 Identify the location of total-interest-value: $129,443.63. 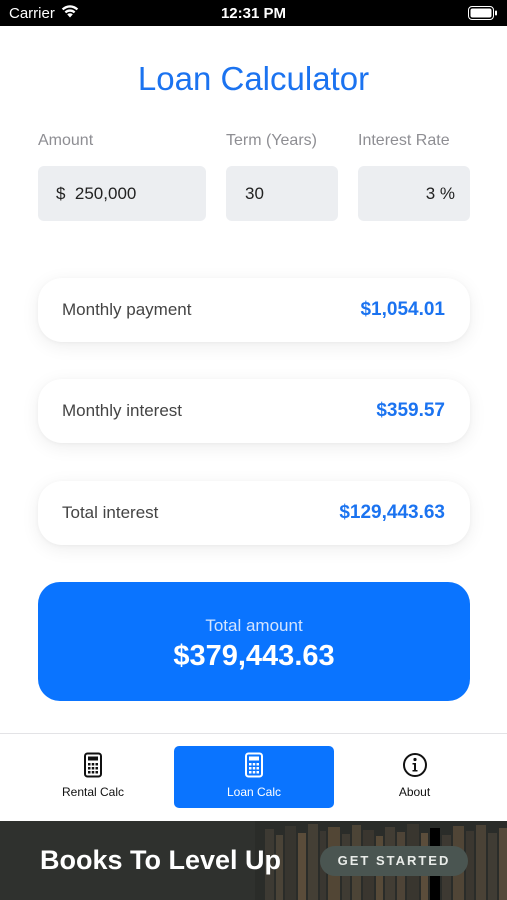
(392, 512).